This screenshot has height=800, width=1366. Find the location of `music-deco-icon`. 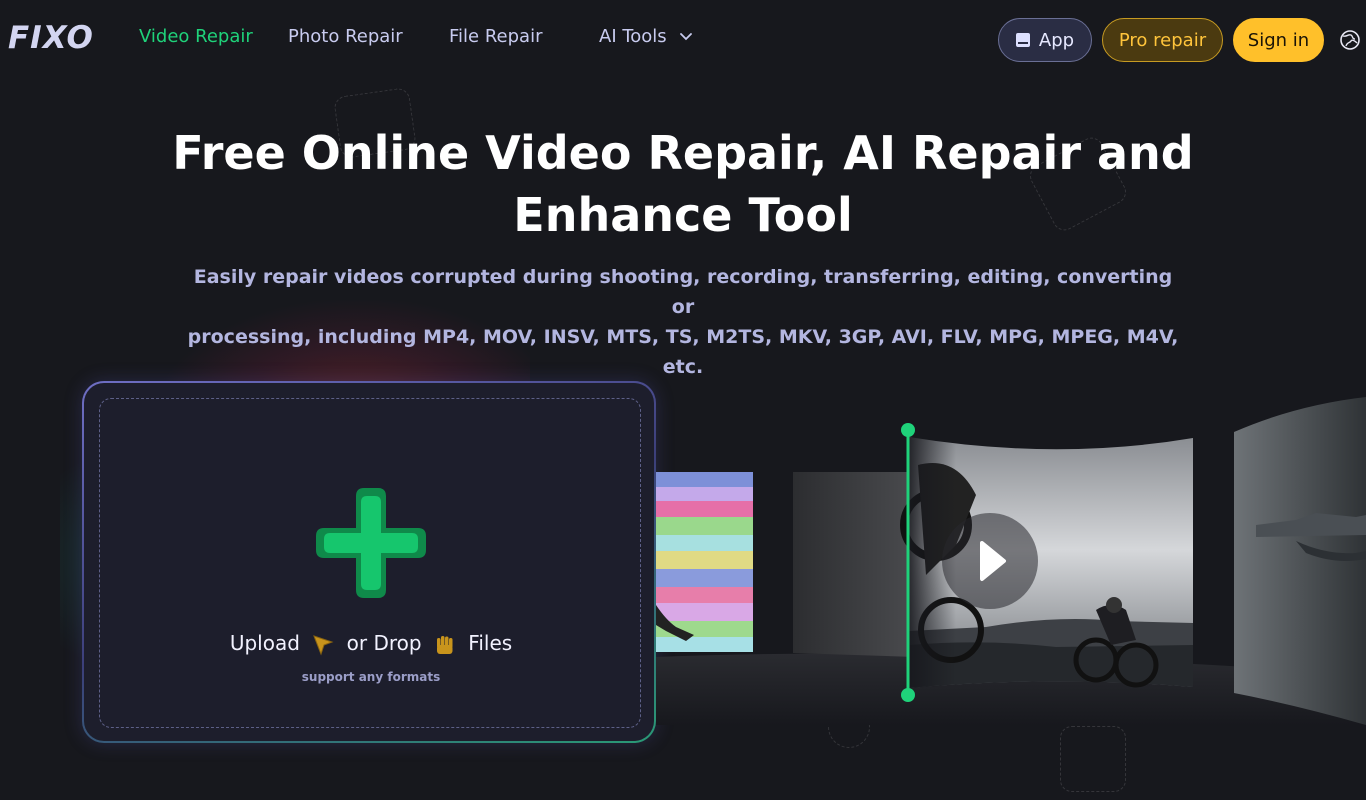

music-deco-icon is located at coordinates (1093, 759).